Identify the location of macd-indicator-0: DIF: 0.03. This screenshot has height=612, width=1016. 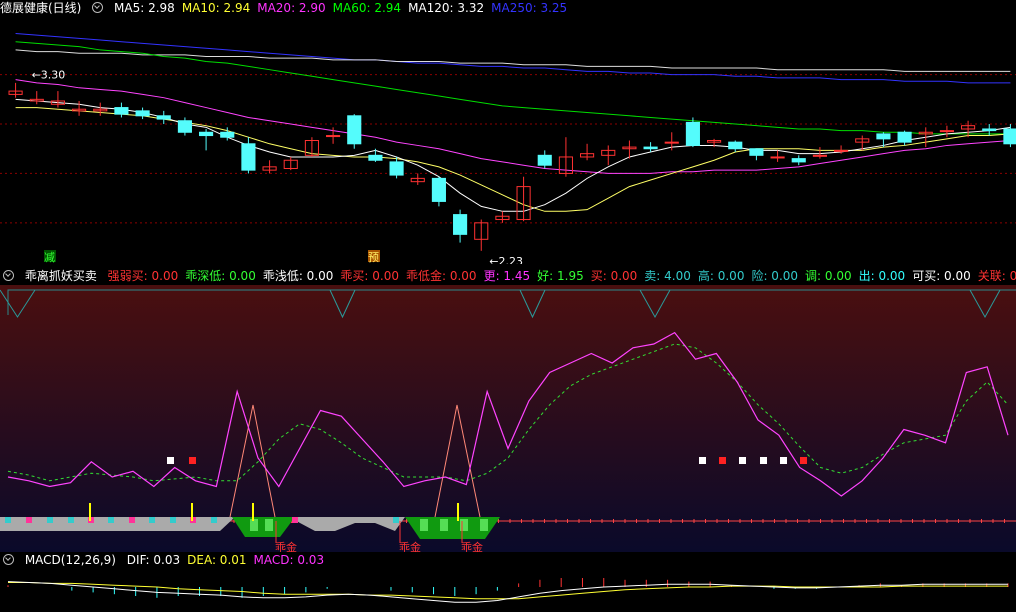
(153, 560).